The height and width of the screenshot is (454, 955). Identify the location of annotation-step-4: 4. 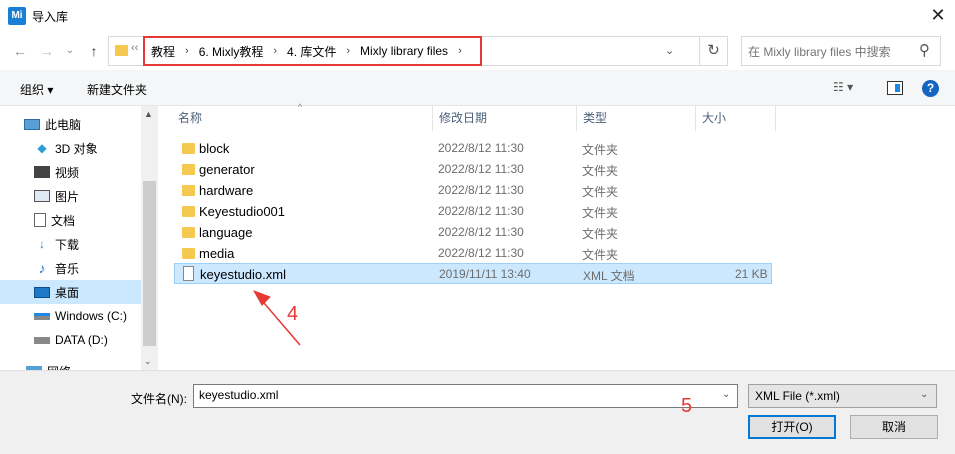
(293, 314).